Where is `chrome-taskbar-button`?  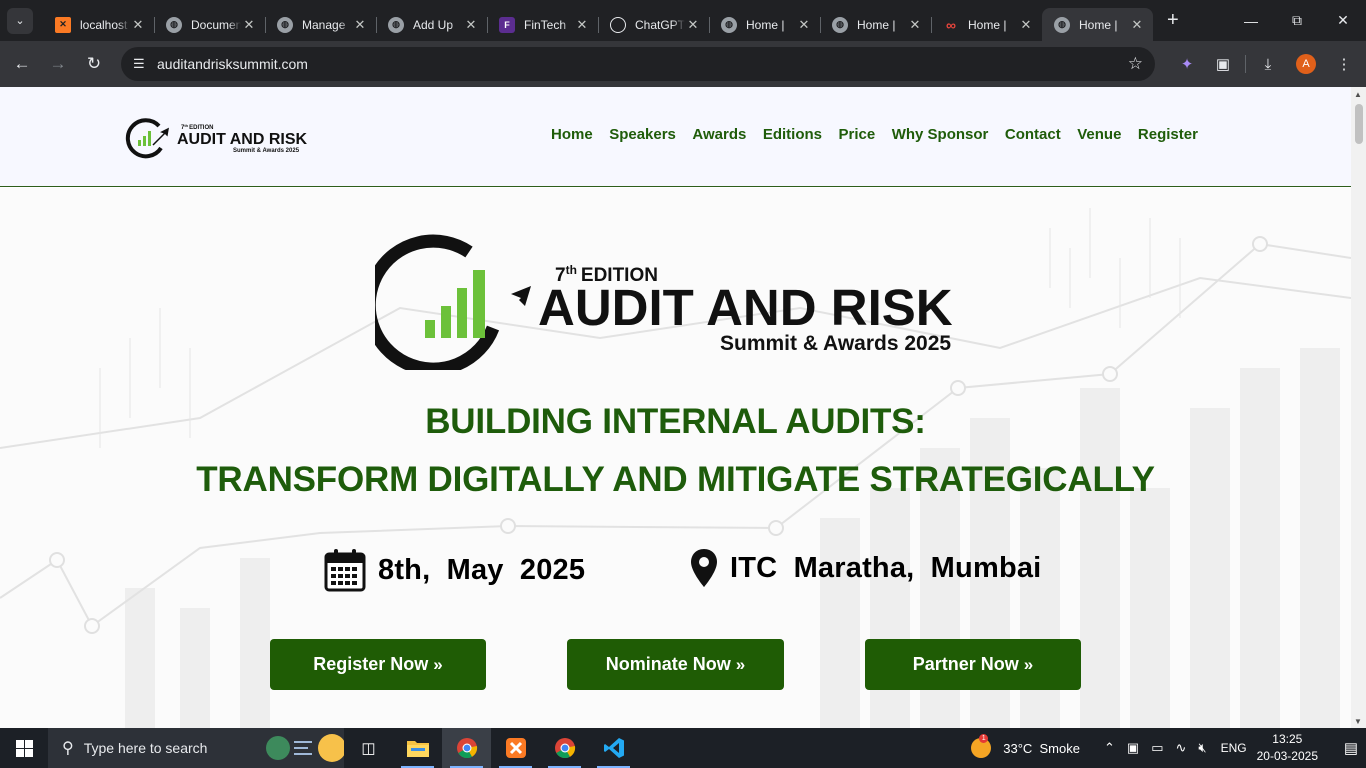 chrome-taskbar-button is located at coordinates (466, 748).